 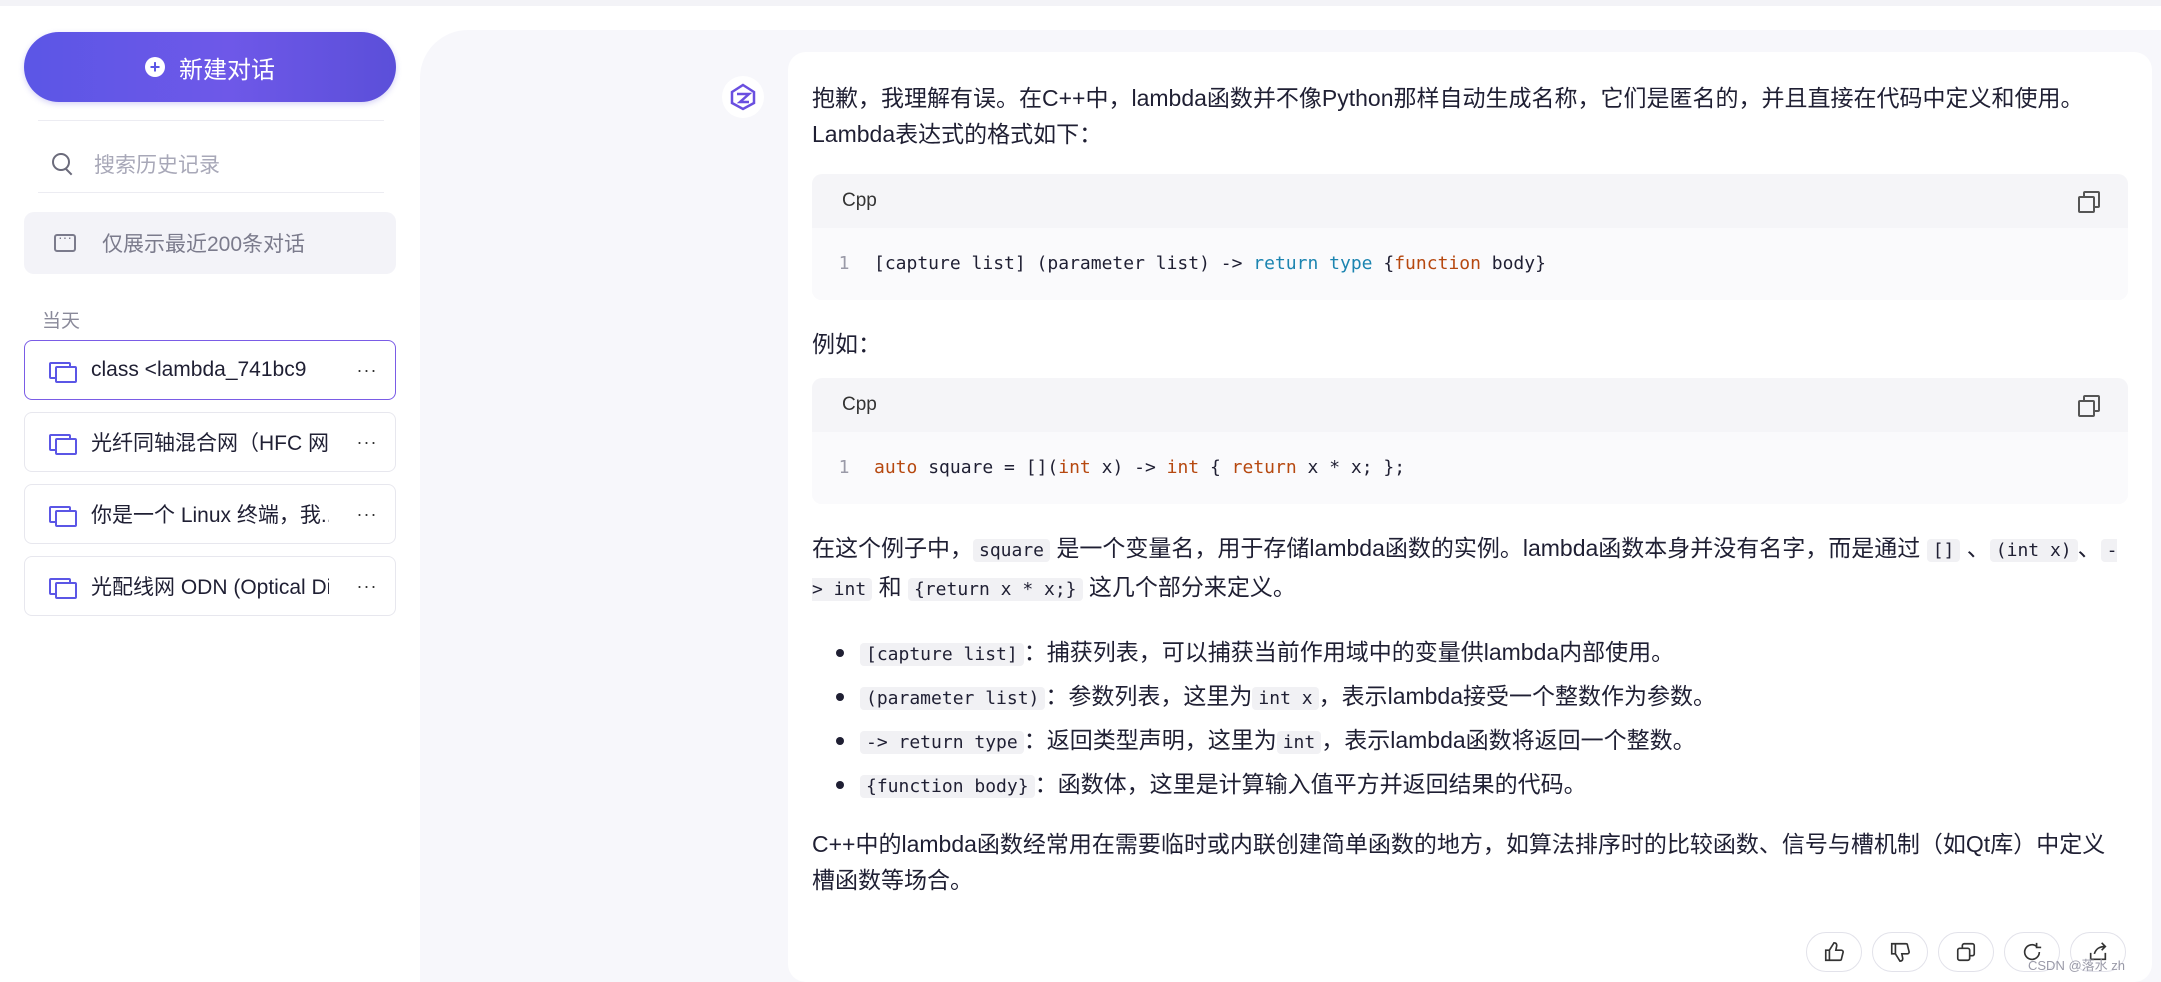 I want to click on copy-message-button, so click(x=1966, y=952).